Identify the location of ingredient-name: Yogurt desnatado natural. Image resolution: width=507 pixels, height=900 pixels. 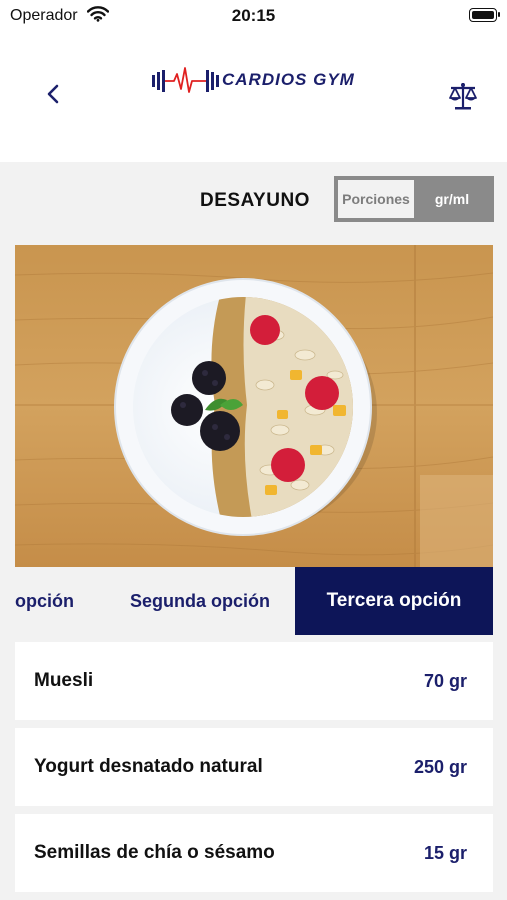
(148, 766).